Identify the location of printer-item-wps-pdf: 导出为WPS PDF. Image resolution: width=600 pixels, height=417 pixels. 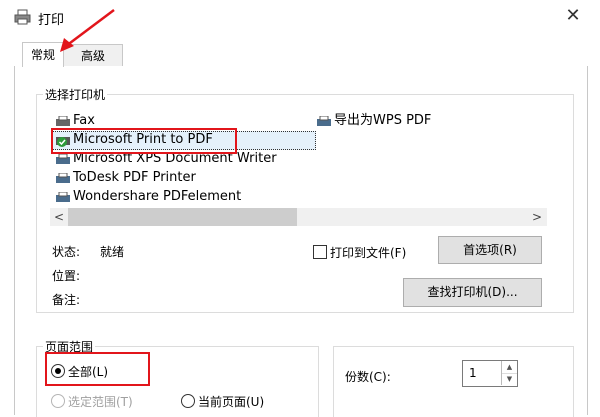
(373, 120).